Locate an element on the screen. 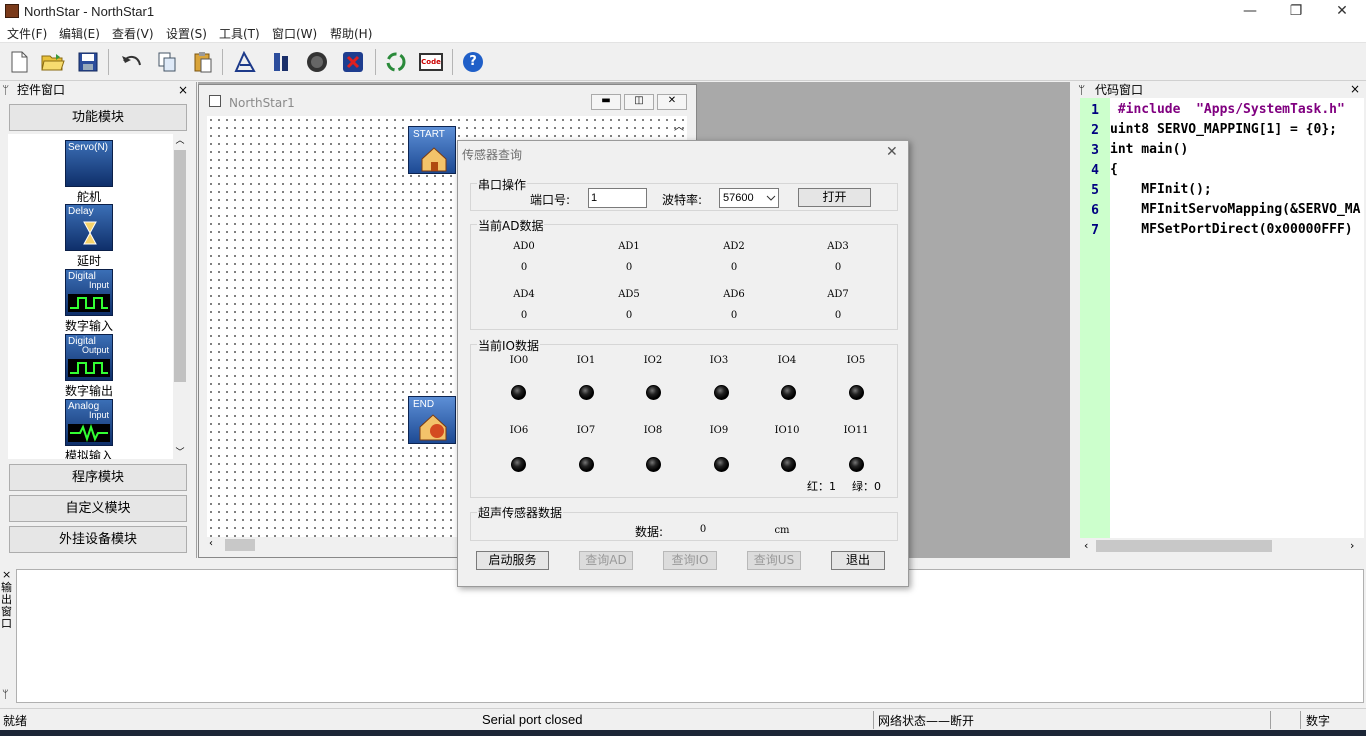  menu-file: 文件(F) is located at coordinates (27, 33).